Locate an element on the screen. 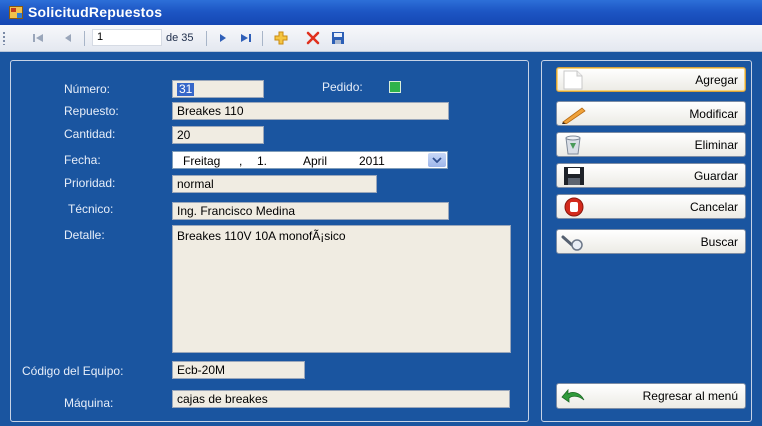 Image resolution: width=762 pixels, height=426 pixels. toolbar-grip is located at coordinates (4, 38).